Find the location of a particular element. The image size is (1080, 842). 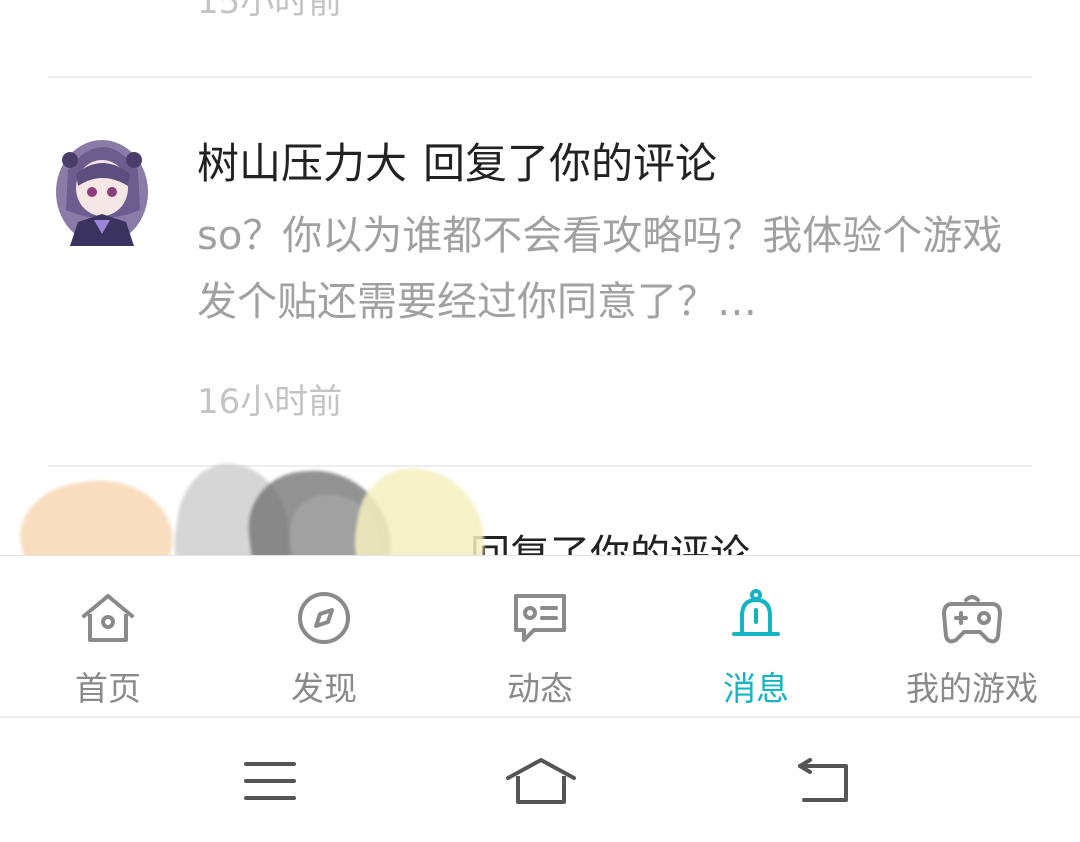

discover-icon is located at coordinates (324, 618).